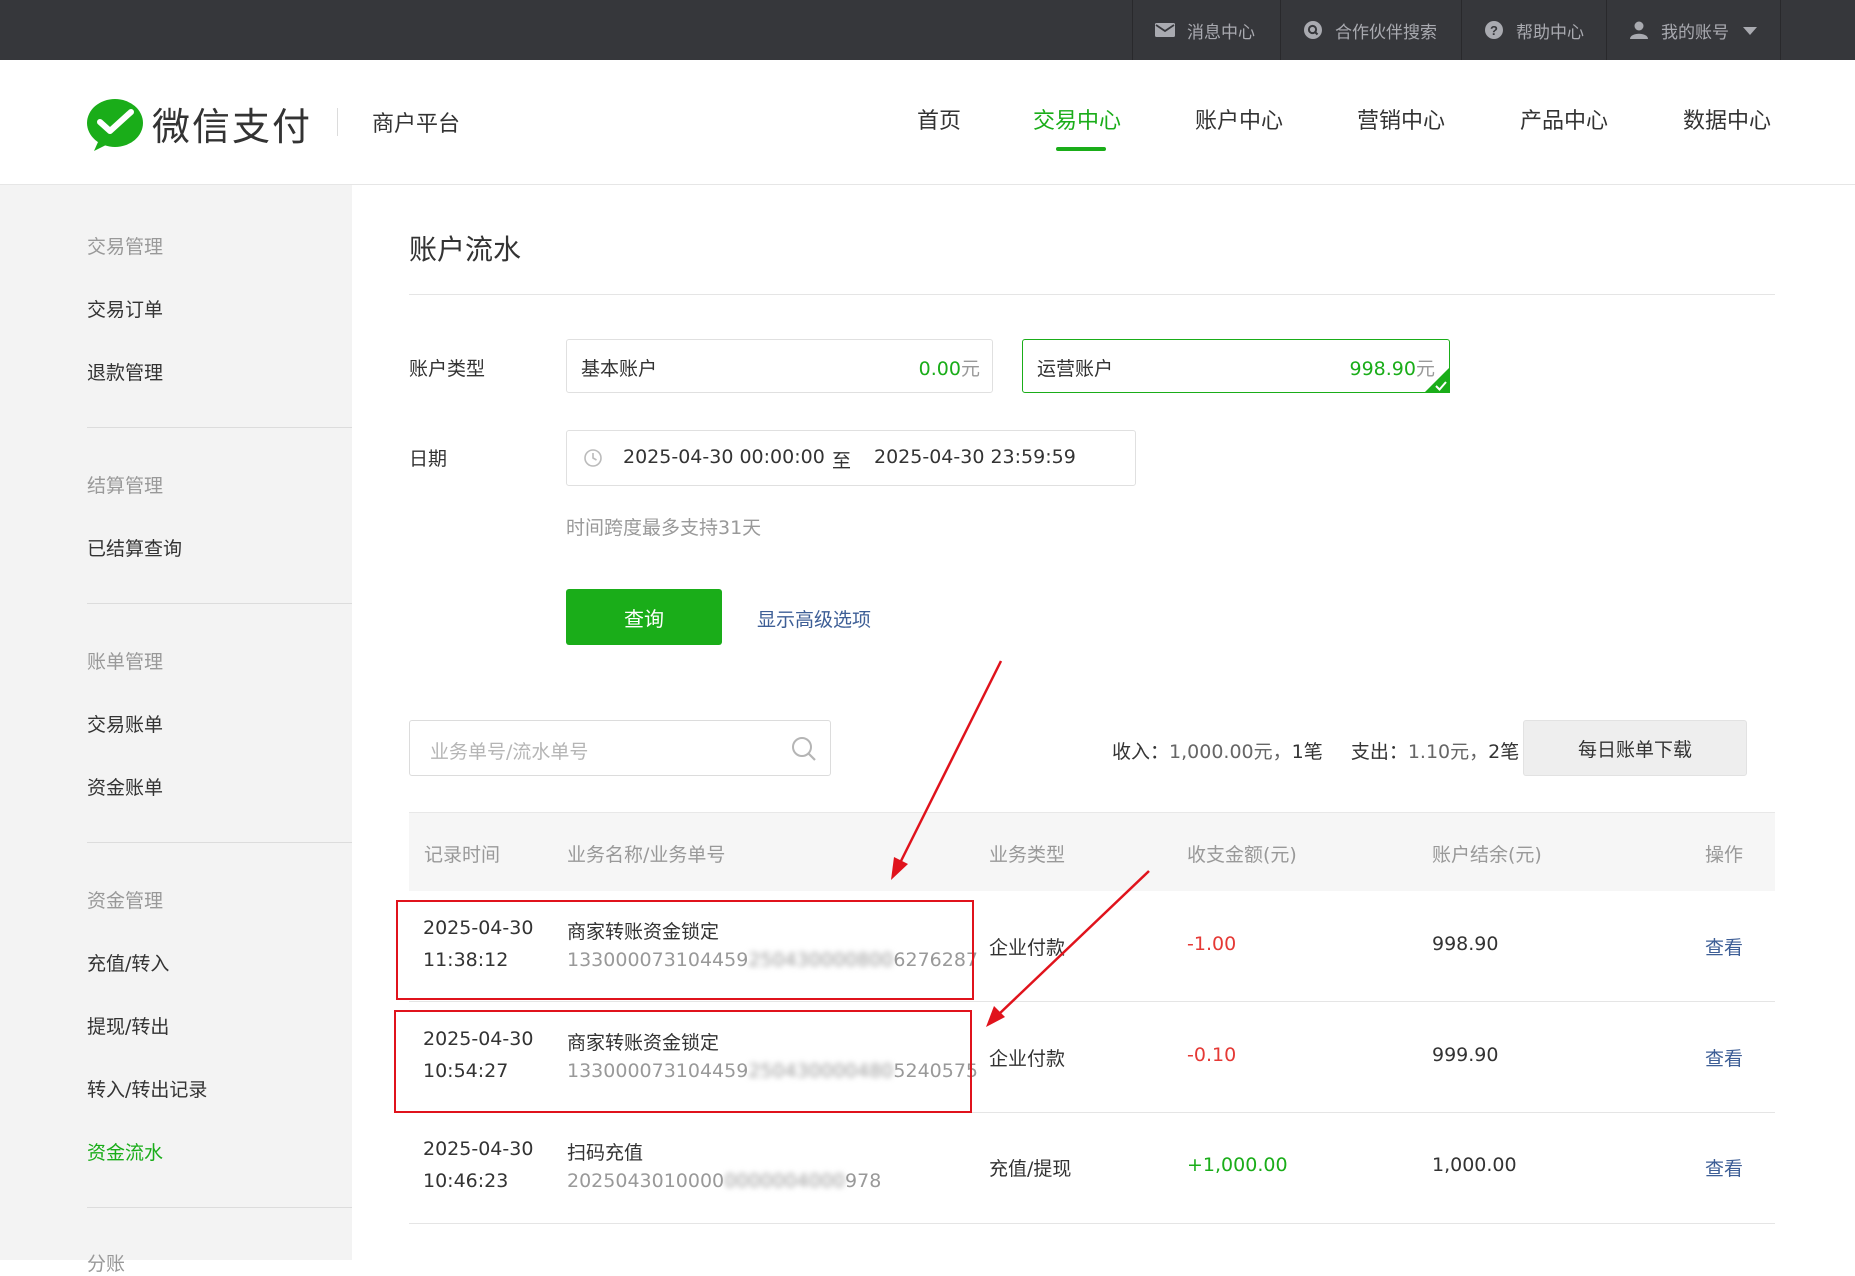 Image resolution: width=1855 pixels, height=1276 pixels. I want to click on sidebar-group-bills: 账单管理, so click(125, 662).